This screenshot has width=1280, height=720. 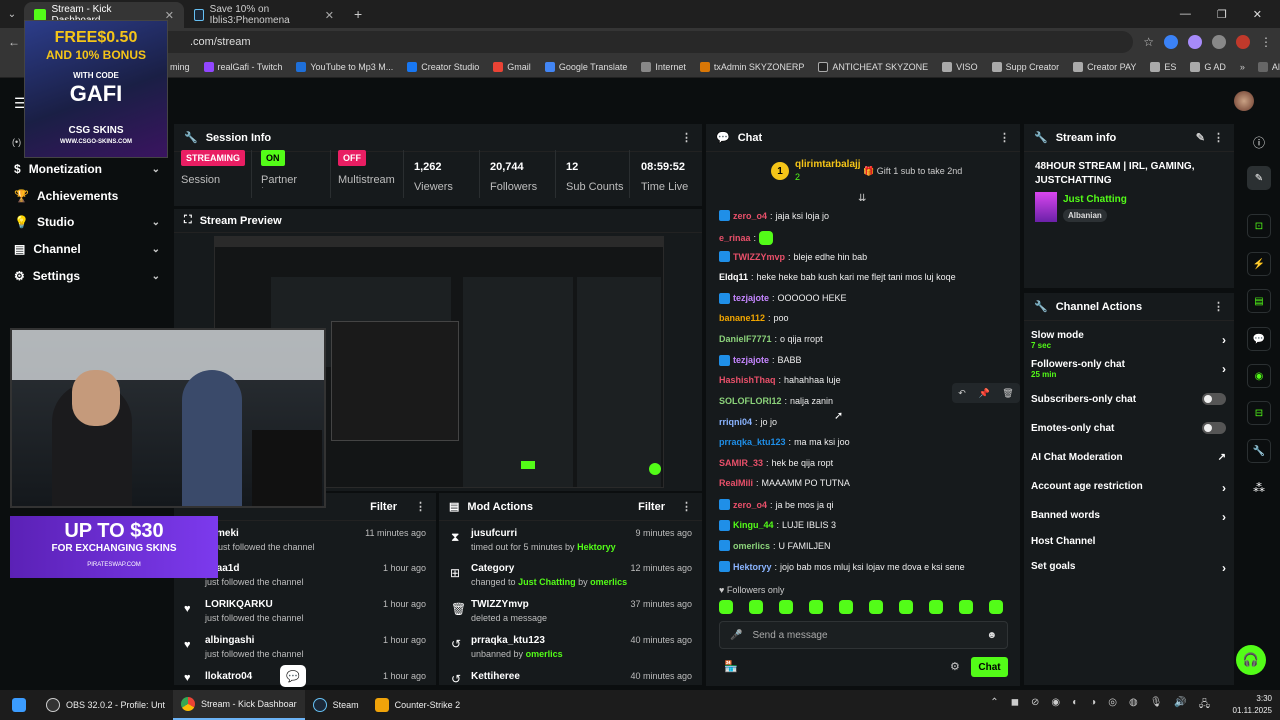 I want to click on close-icon: ✕, so click(x=329, y=15).